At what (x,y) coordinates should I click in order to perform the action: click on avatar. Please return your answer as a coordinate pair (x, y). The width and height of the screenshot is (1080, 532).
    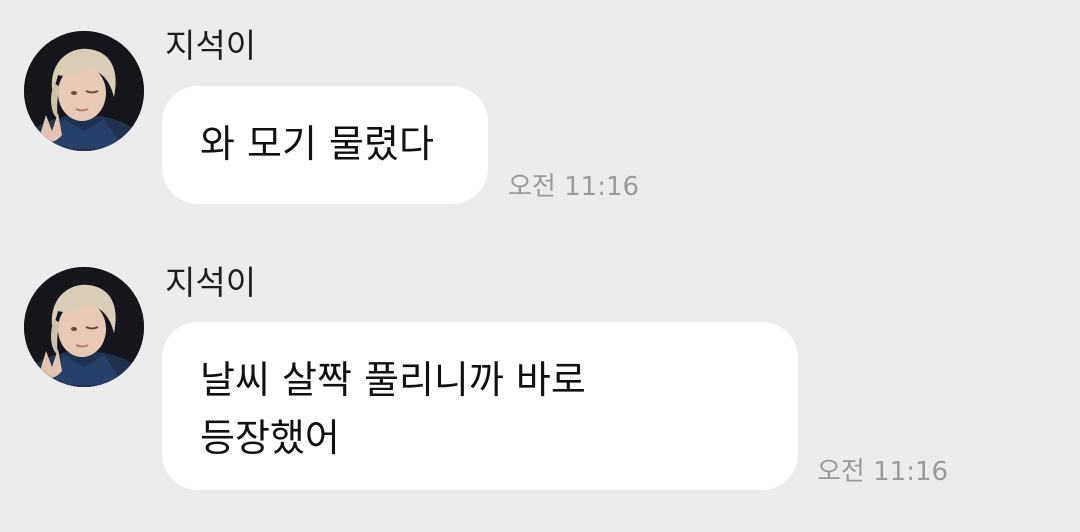
    Looking at the image, I should click on (84, 327).